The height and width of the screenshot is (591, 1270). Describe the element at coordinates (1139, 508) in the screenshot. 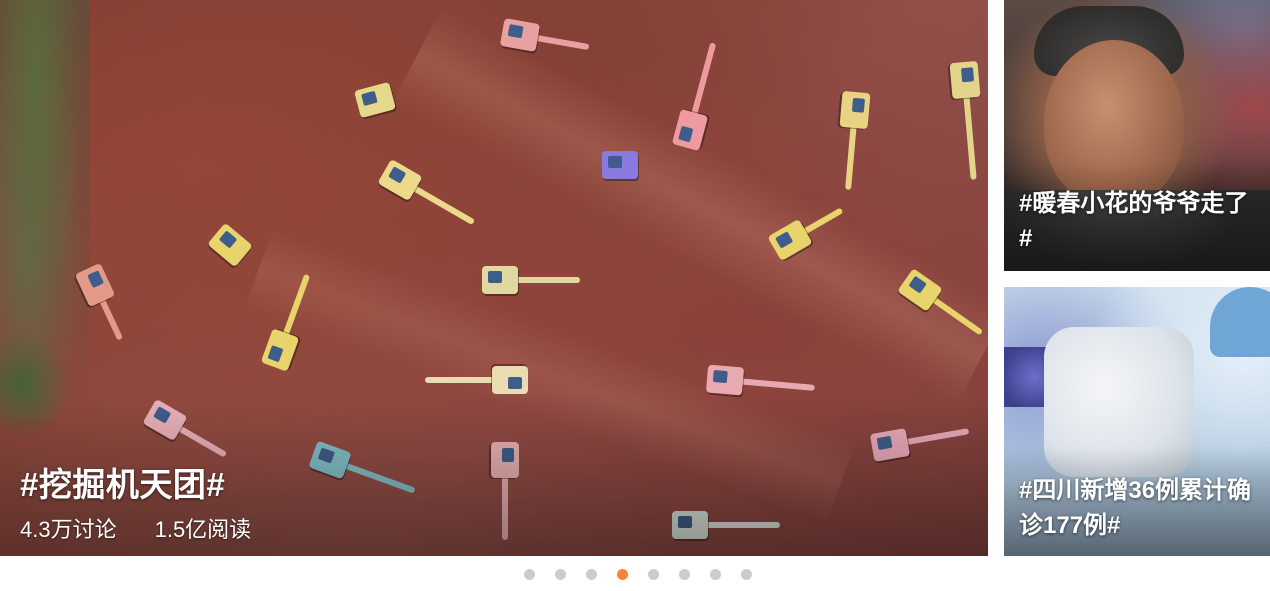

I see `side-topic-title: #四川新增36例累计确诊177例#` at that location.